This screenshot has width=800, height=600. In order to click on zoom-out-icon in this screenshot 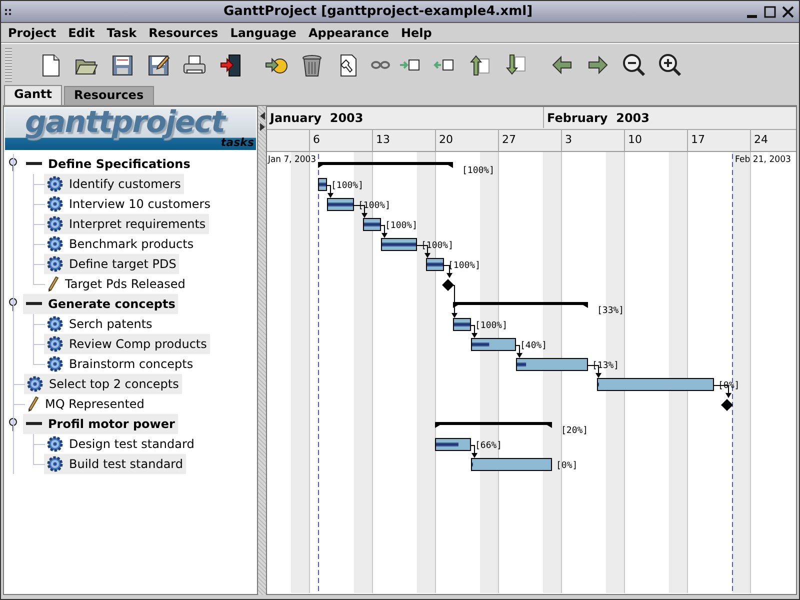, I will do `click(634, 65)`.